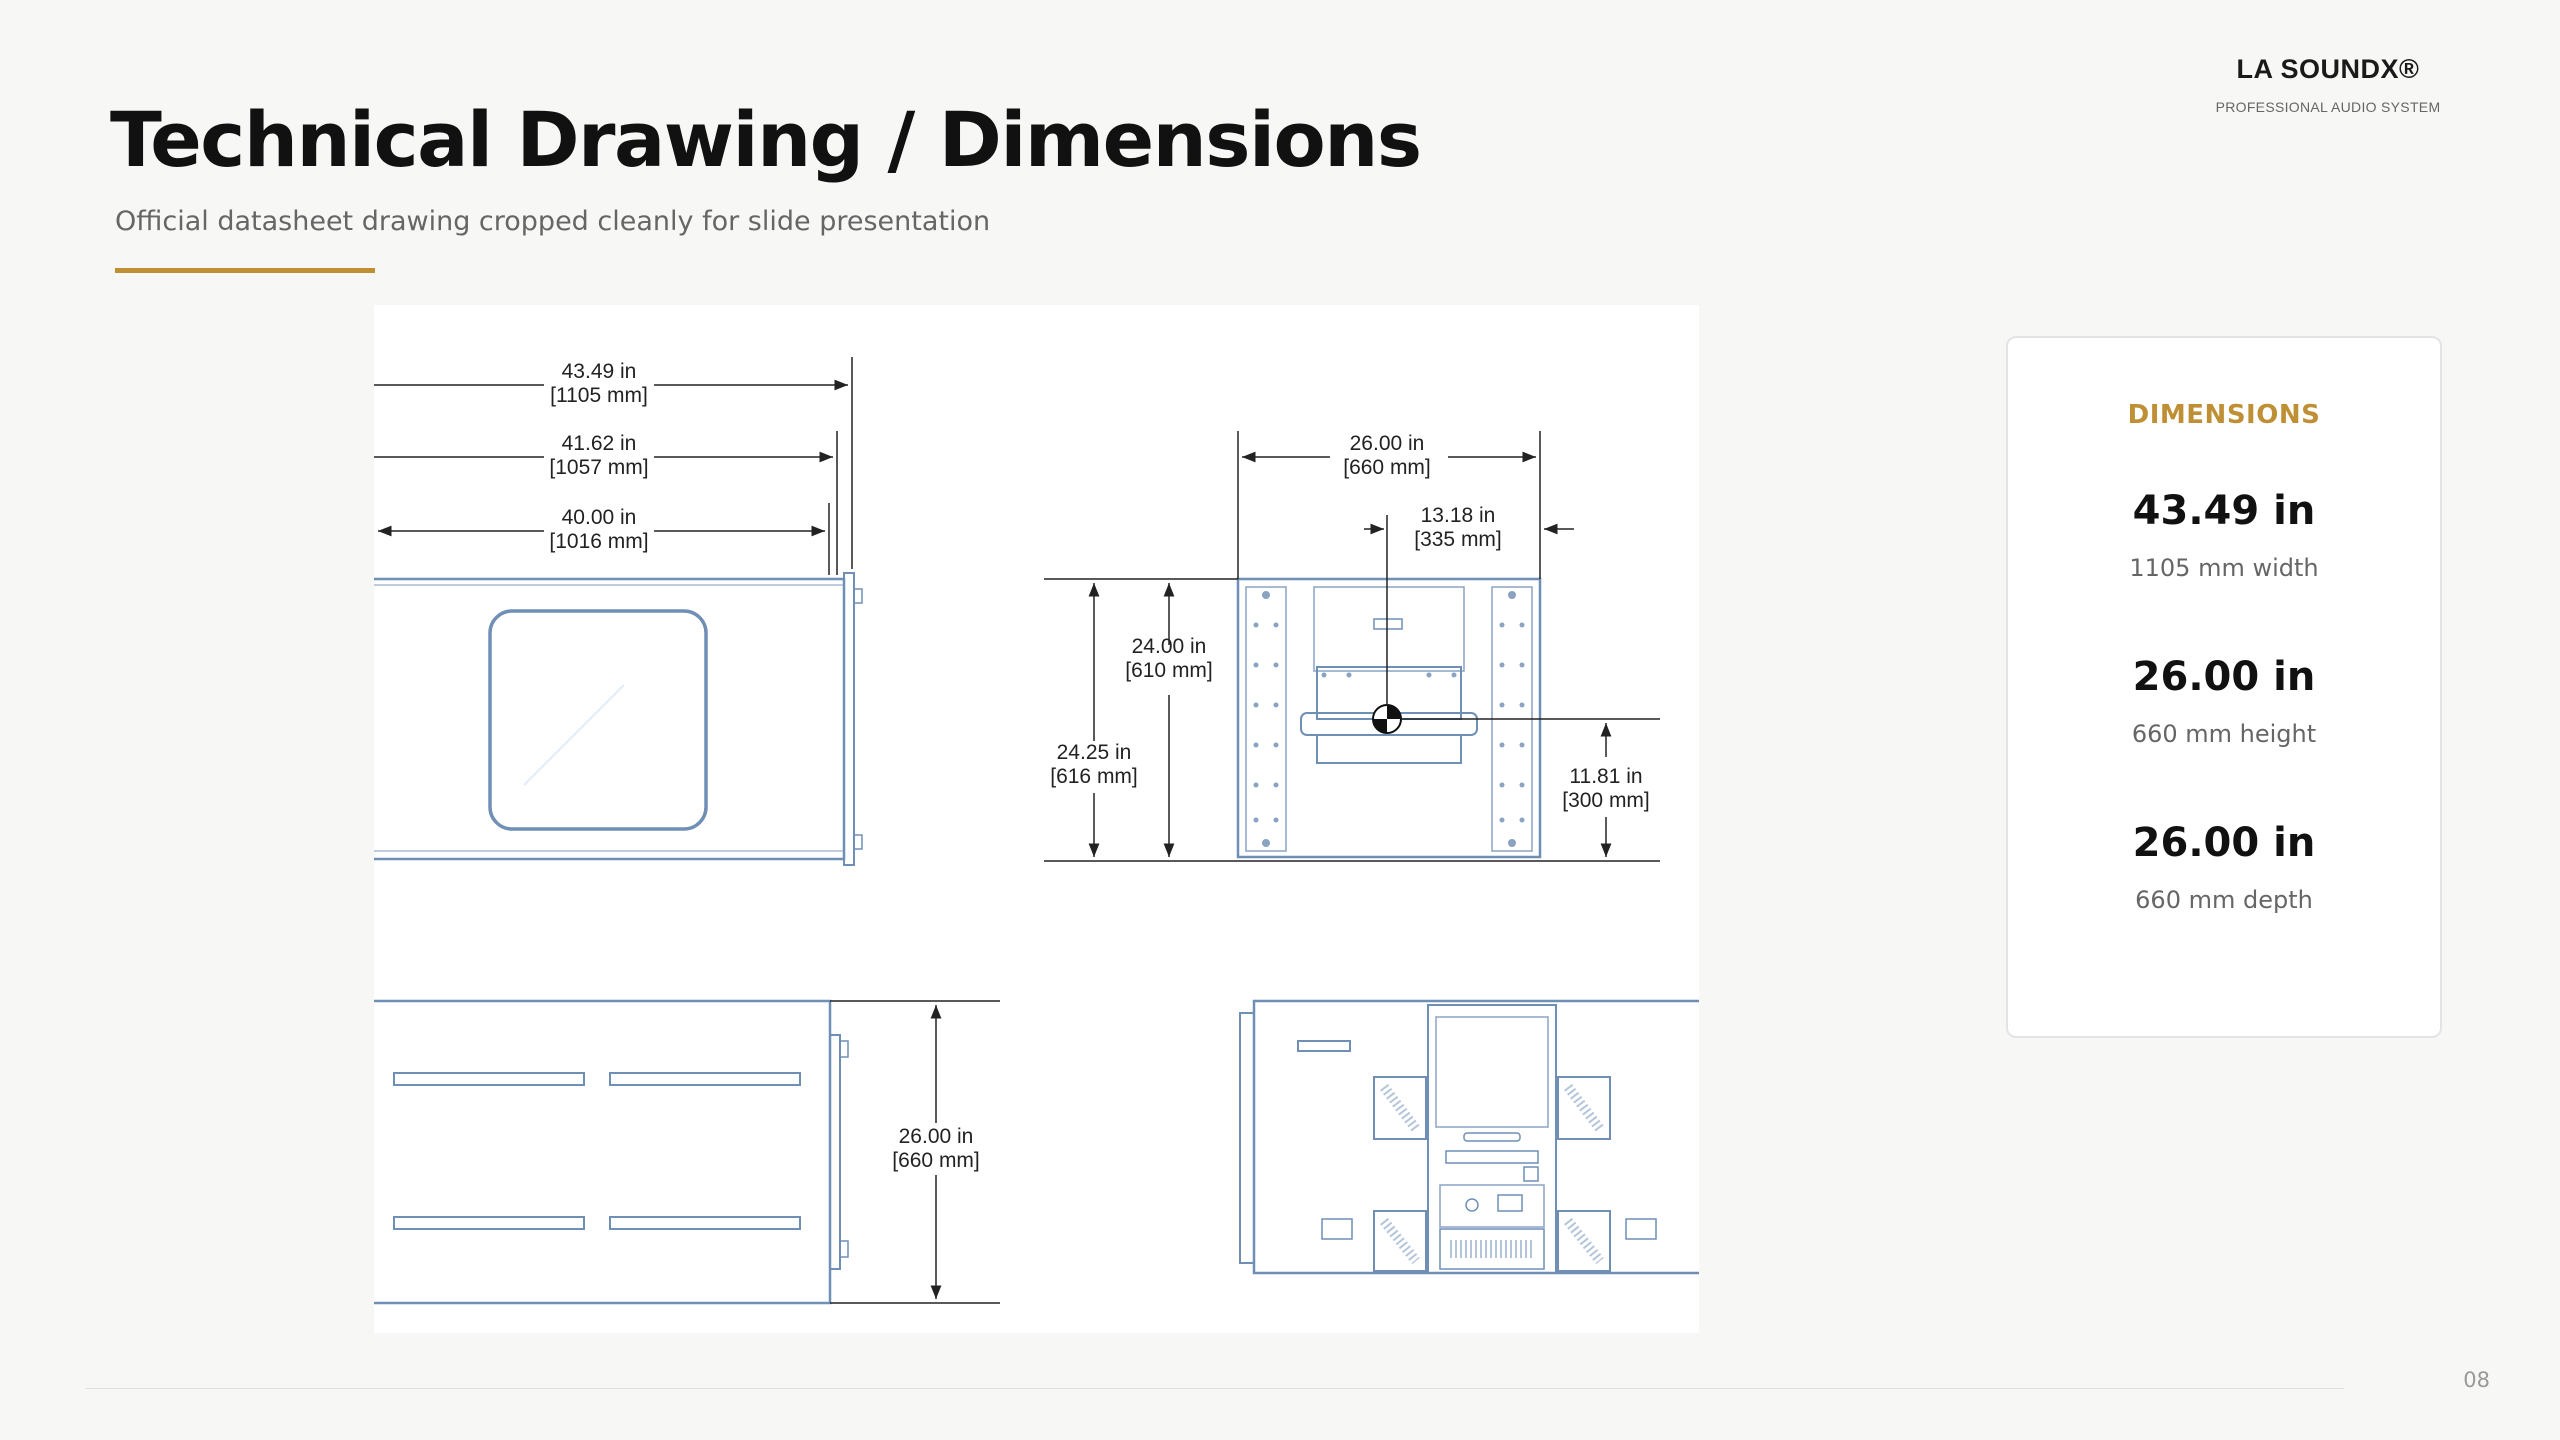 The height and width of the screenshot is (1440, 2560). Describe the element at coordinates (599, 517) in the screenshot. I see `dim-width-cabinet-in: 40.00 in` at that location.